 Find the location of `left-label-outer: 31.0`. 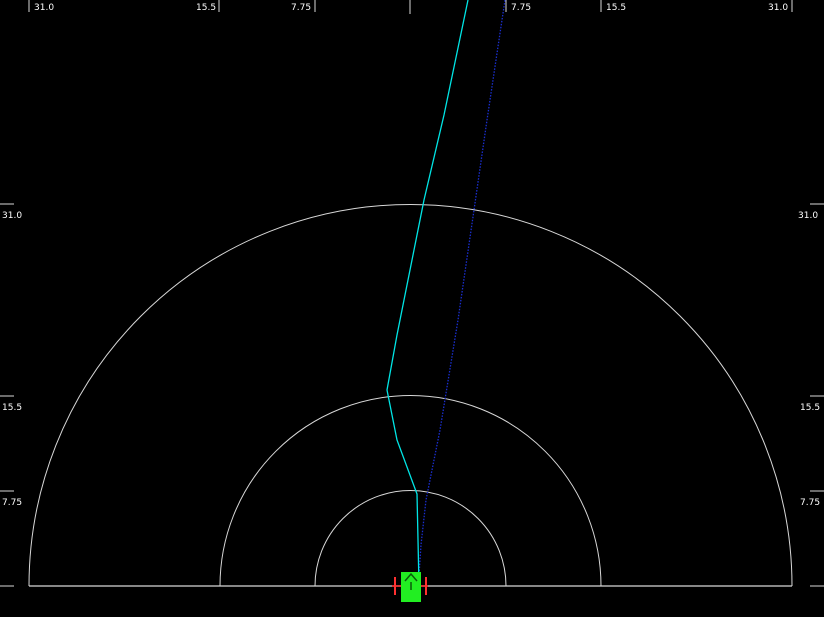

left-label-outer: 31.0 is located at coordinates (12, 216).